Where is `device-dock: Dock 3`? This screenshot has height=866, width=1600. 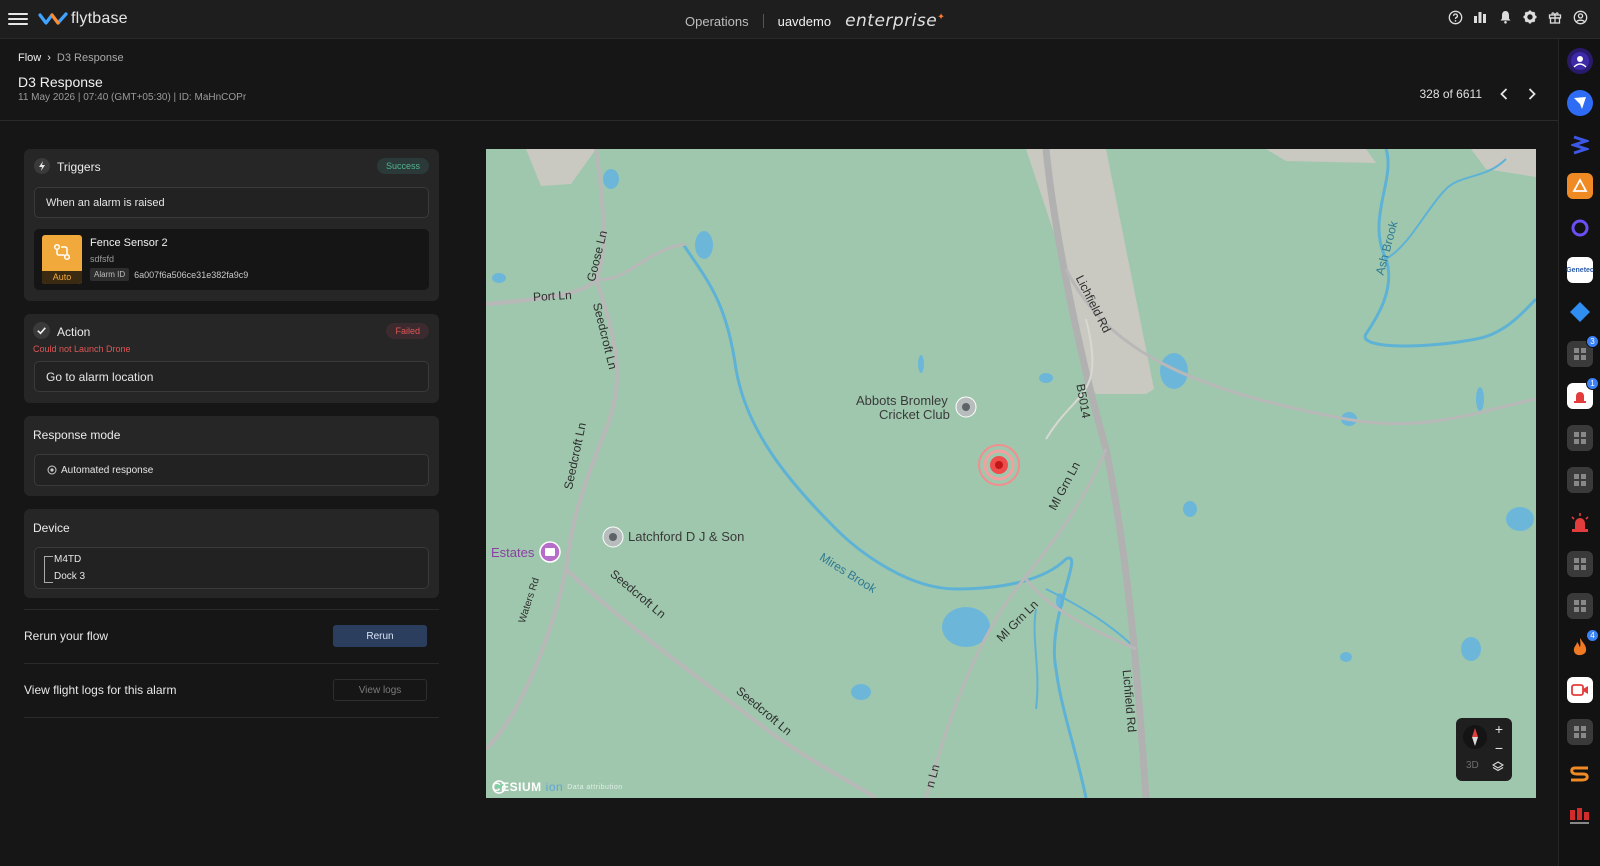
device-dock: Dock 3 is located at coordinates (70, 576).